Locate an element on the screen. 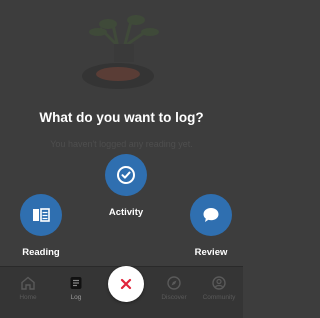  empty-state-illustration is located at coordinates (120, 52).